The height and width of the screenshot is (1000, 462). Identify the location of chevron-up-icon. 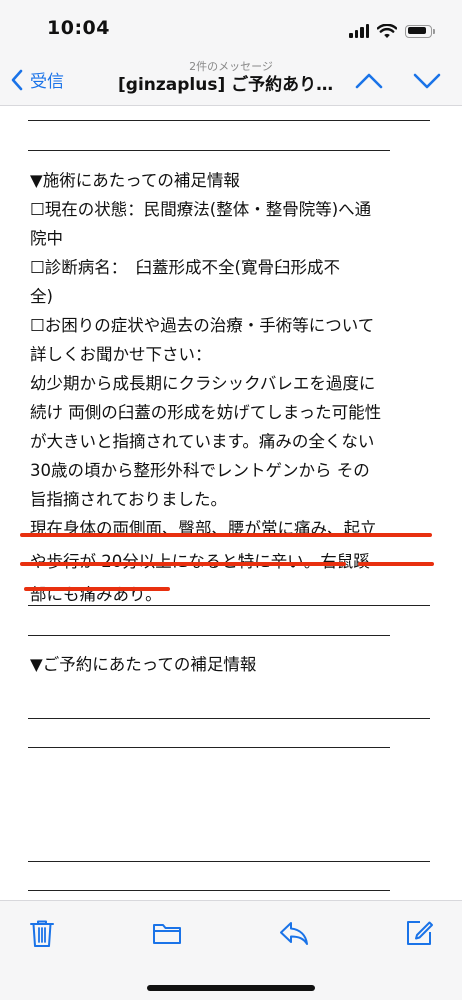
(369, 81).